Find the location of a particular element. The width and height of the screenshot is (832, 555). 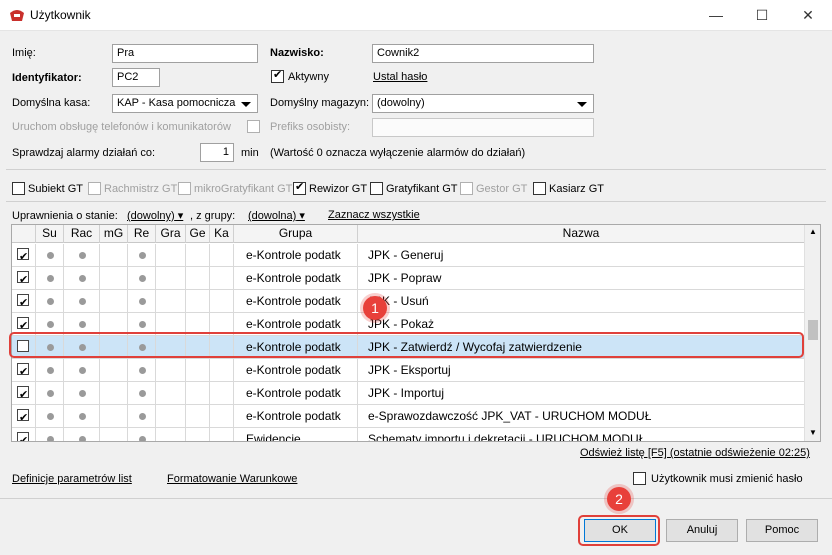

table-row: e-Kontrole podatkJPK - Popraw is located at coordinates (408, 278).